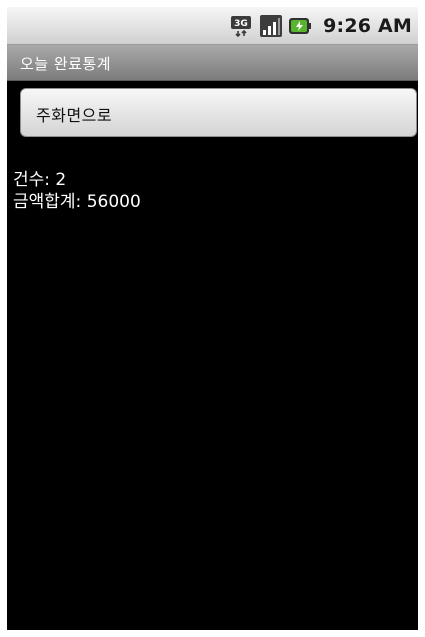 Image resolution: width=425 pixels, height=637 pixels. Describe the element at coordinates (61, 180) in the screenshot. I see `count-value: 2` at that location.